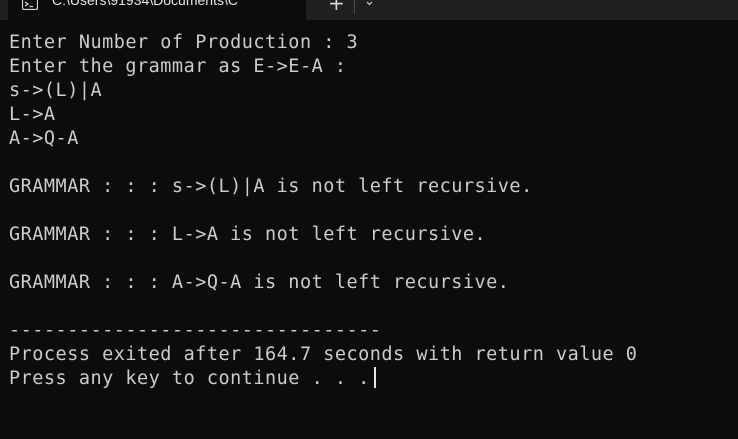  I want to click on terminal-tab: C:\Users\91934\Documents\C ✕, so click(157, 10).